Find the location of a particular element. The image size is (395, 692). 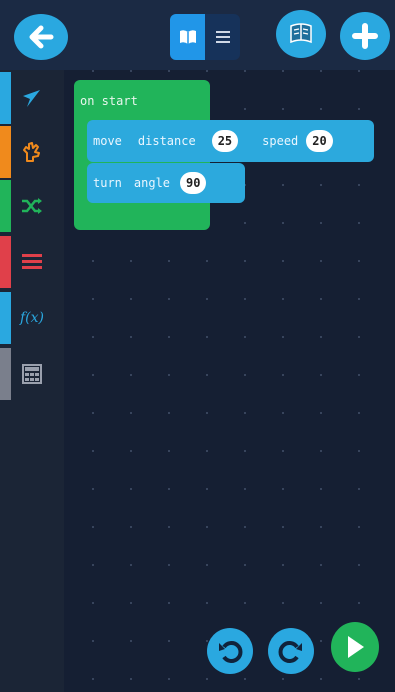

toolbox-category-loops is located at coordinates (32, 262).